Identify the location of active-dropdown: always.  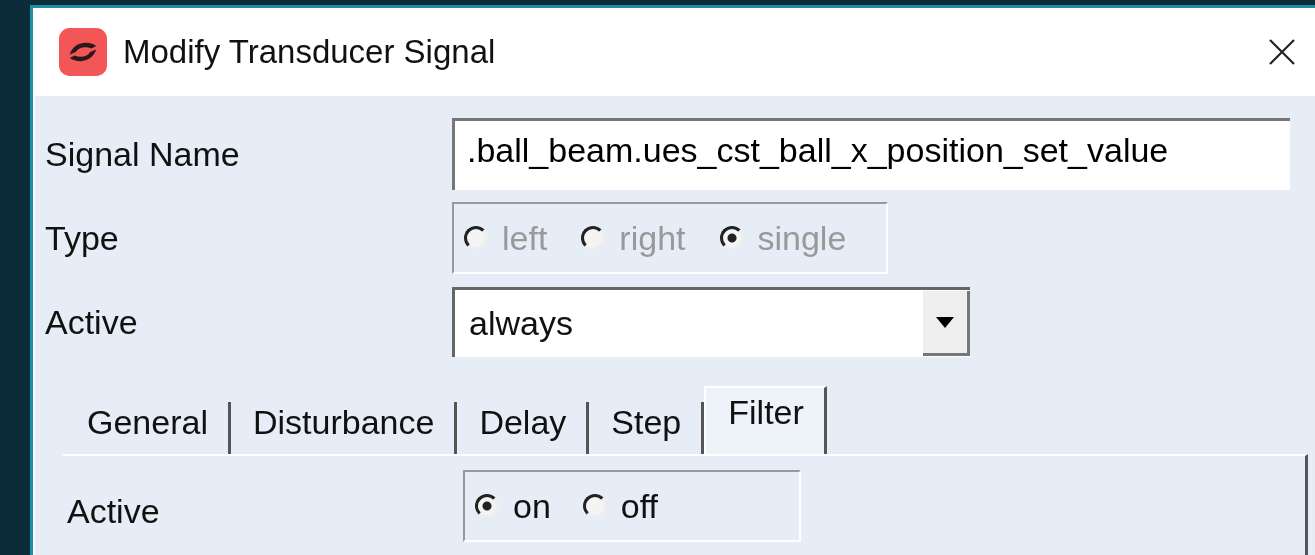
(711, 322).